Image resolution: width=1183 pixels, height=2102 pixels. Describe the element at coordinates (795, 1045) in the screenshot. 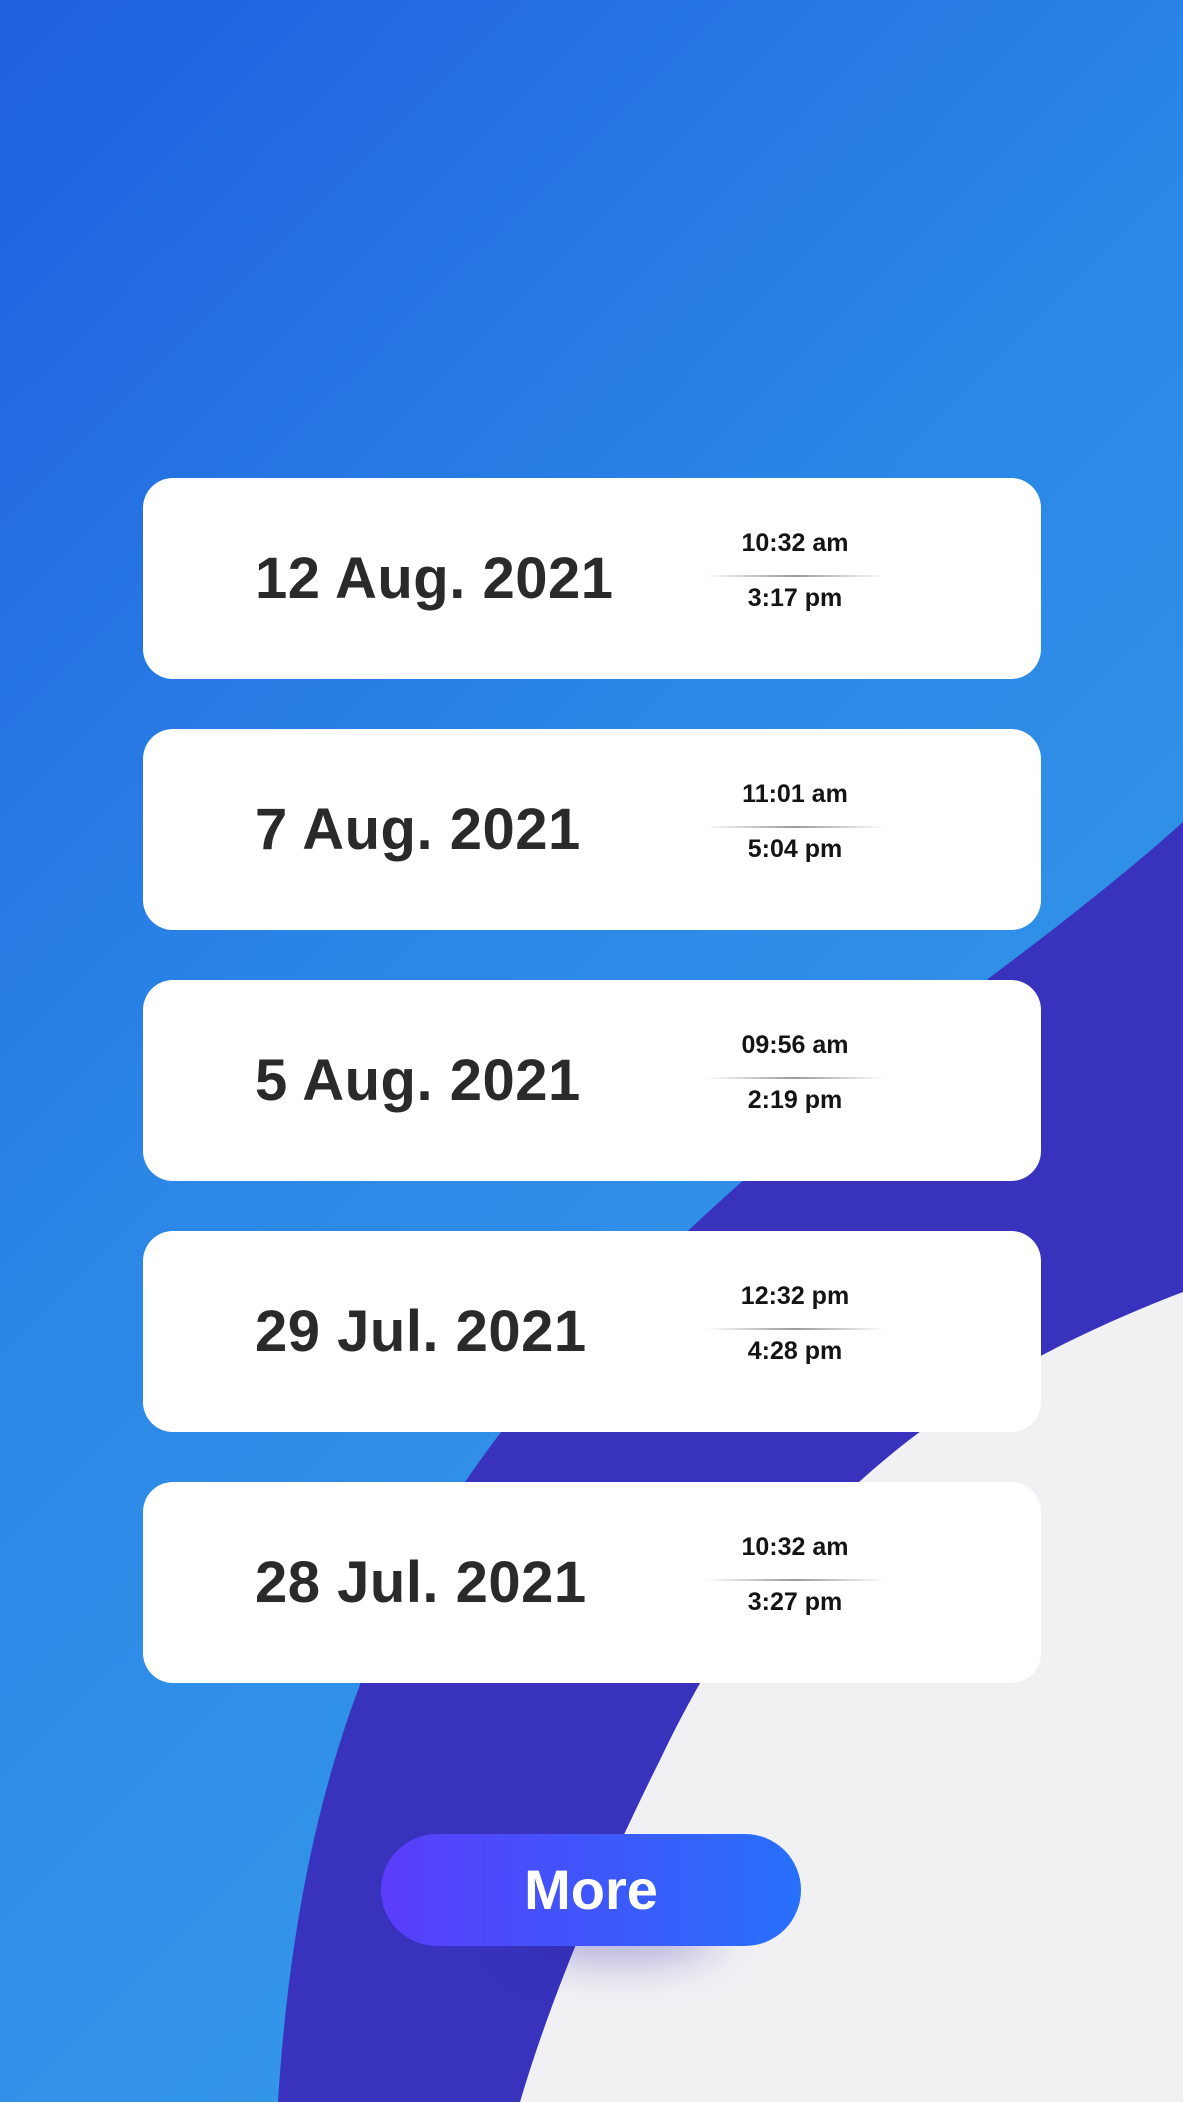

I see `session-start-time: 09:56 am` at that location.